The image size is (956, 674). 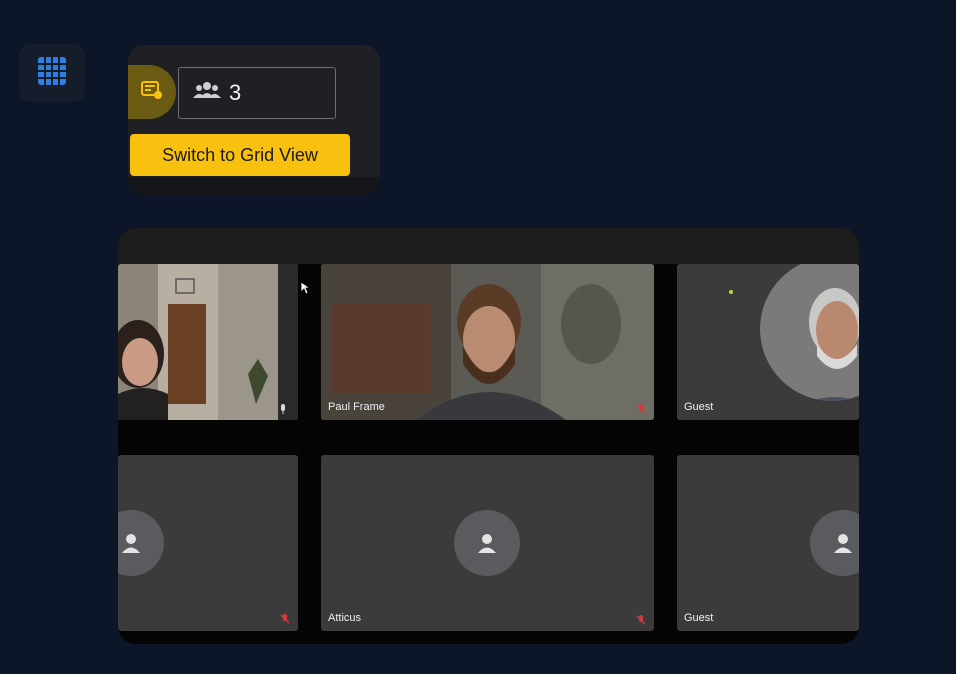 I want to click on toolbar-footer, so click(x=254, y=186).